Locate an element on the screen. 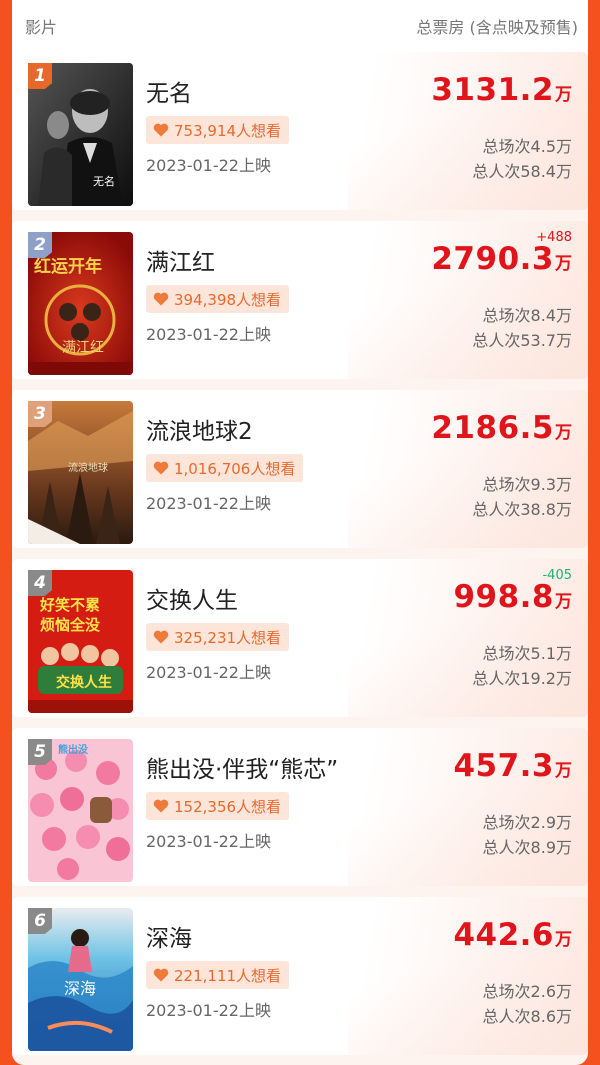  movie-title: 流浪地球2 is located at coordinates (199, 429).